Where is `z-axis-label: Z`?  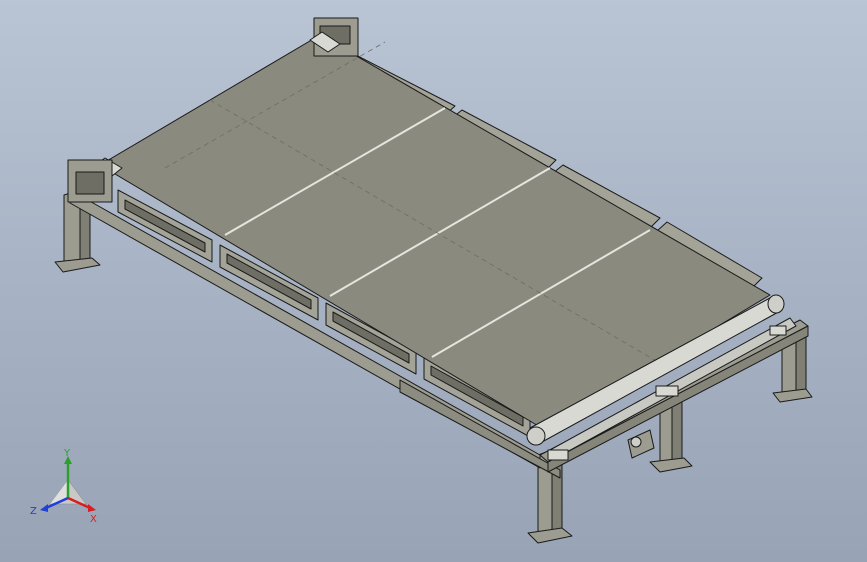 z-axis-label: Z is located at coordinates (33, 511).